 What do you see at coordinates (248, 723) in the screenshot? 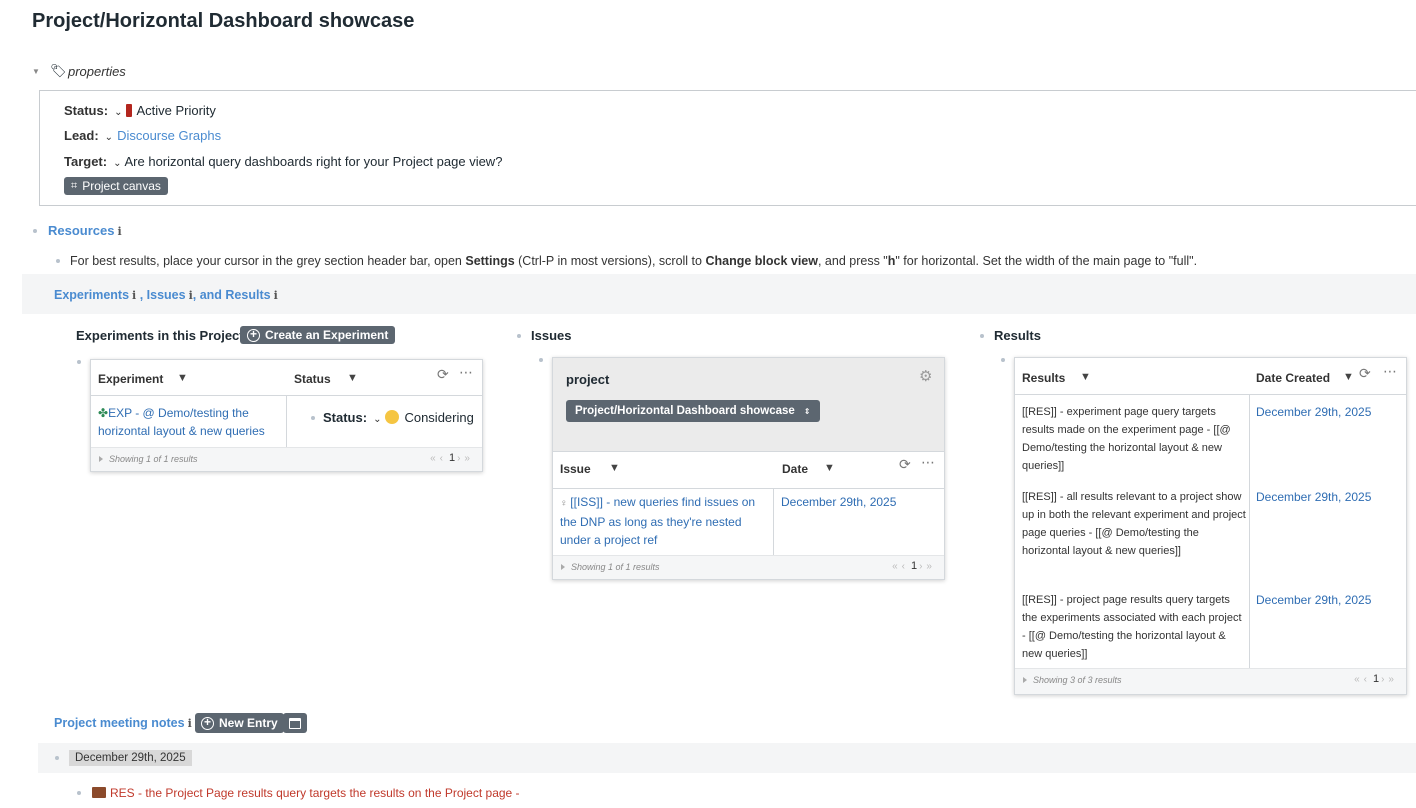
I see `new-entry-label: New Entry` at bounding box center [248, 723].